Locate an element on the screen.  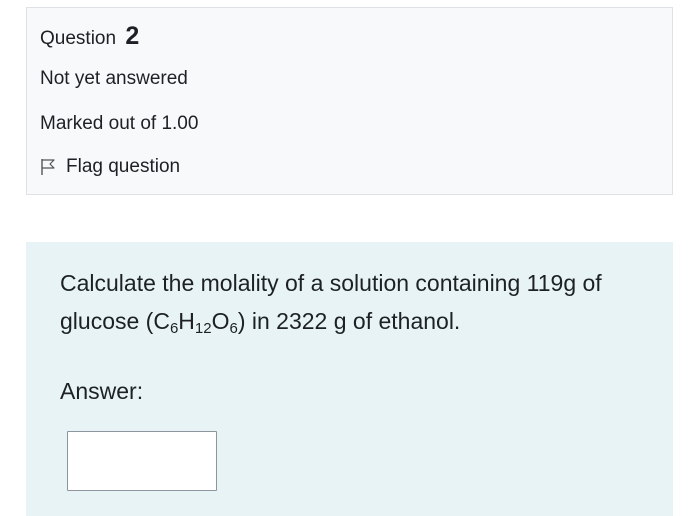
subscript-o: 6 is located at coordinates (233, 328).